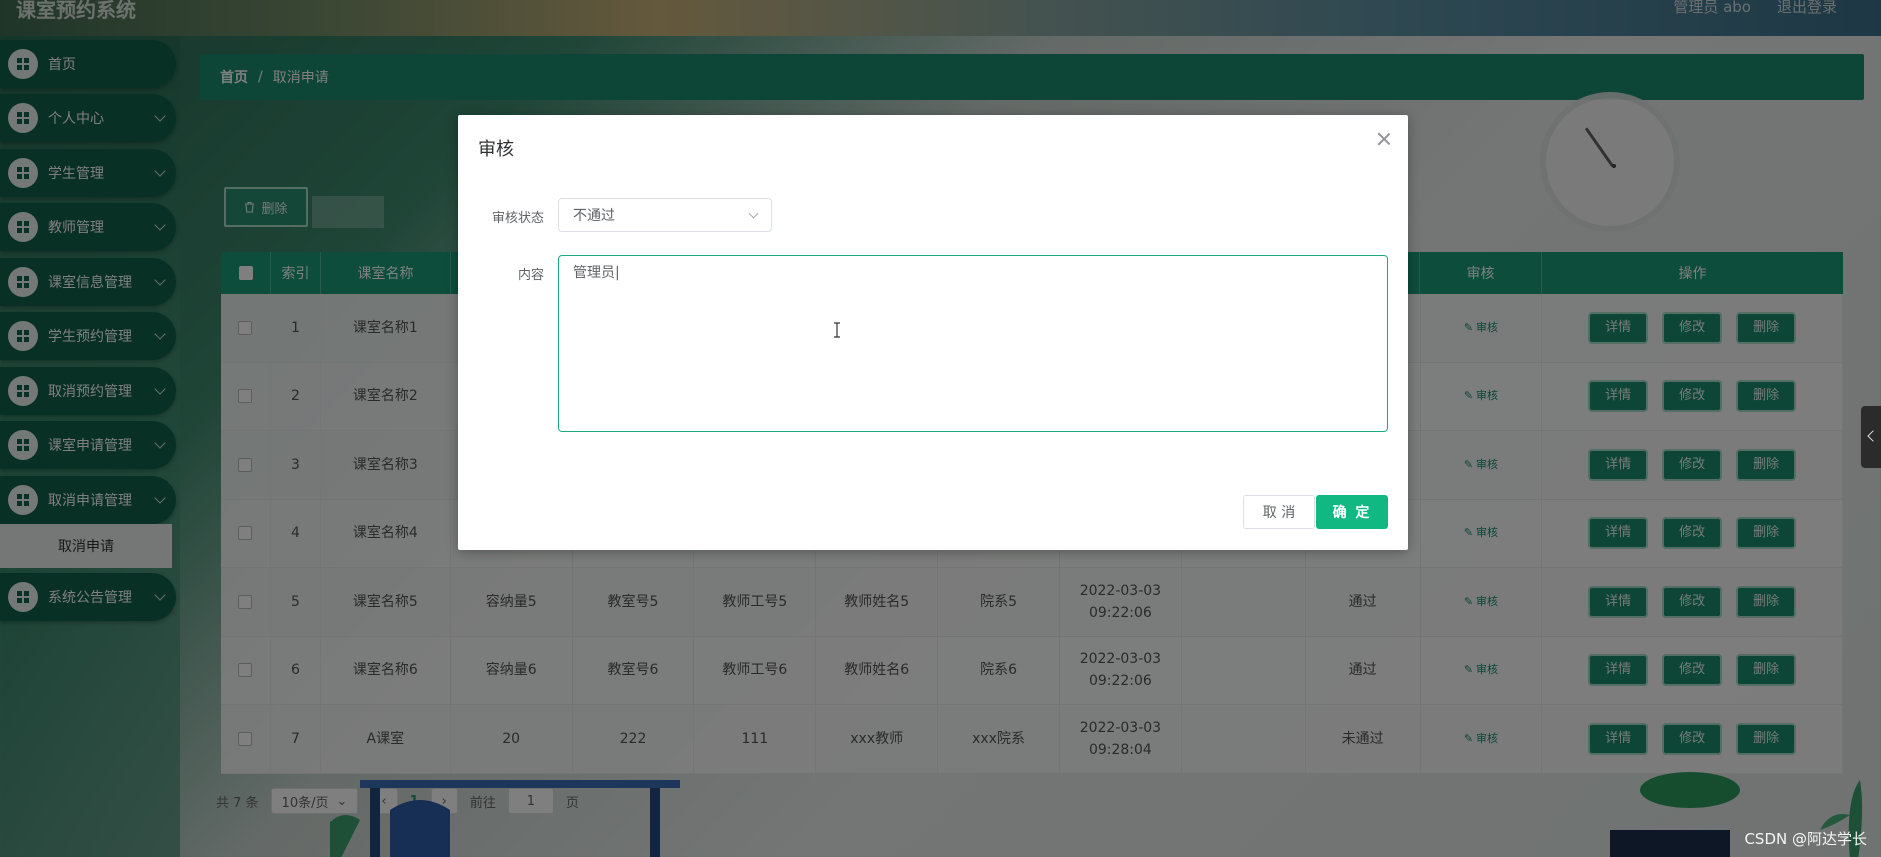 The height and width of the screenshot is (857, 1881). I want to click on status-select: 不通过, so click(665, 215).